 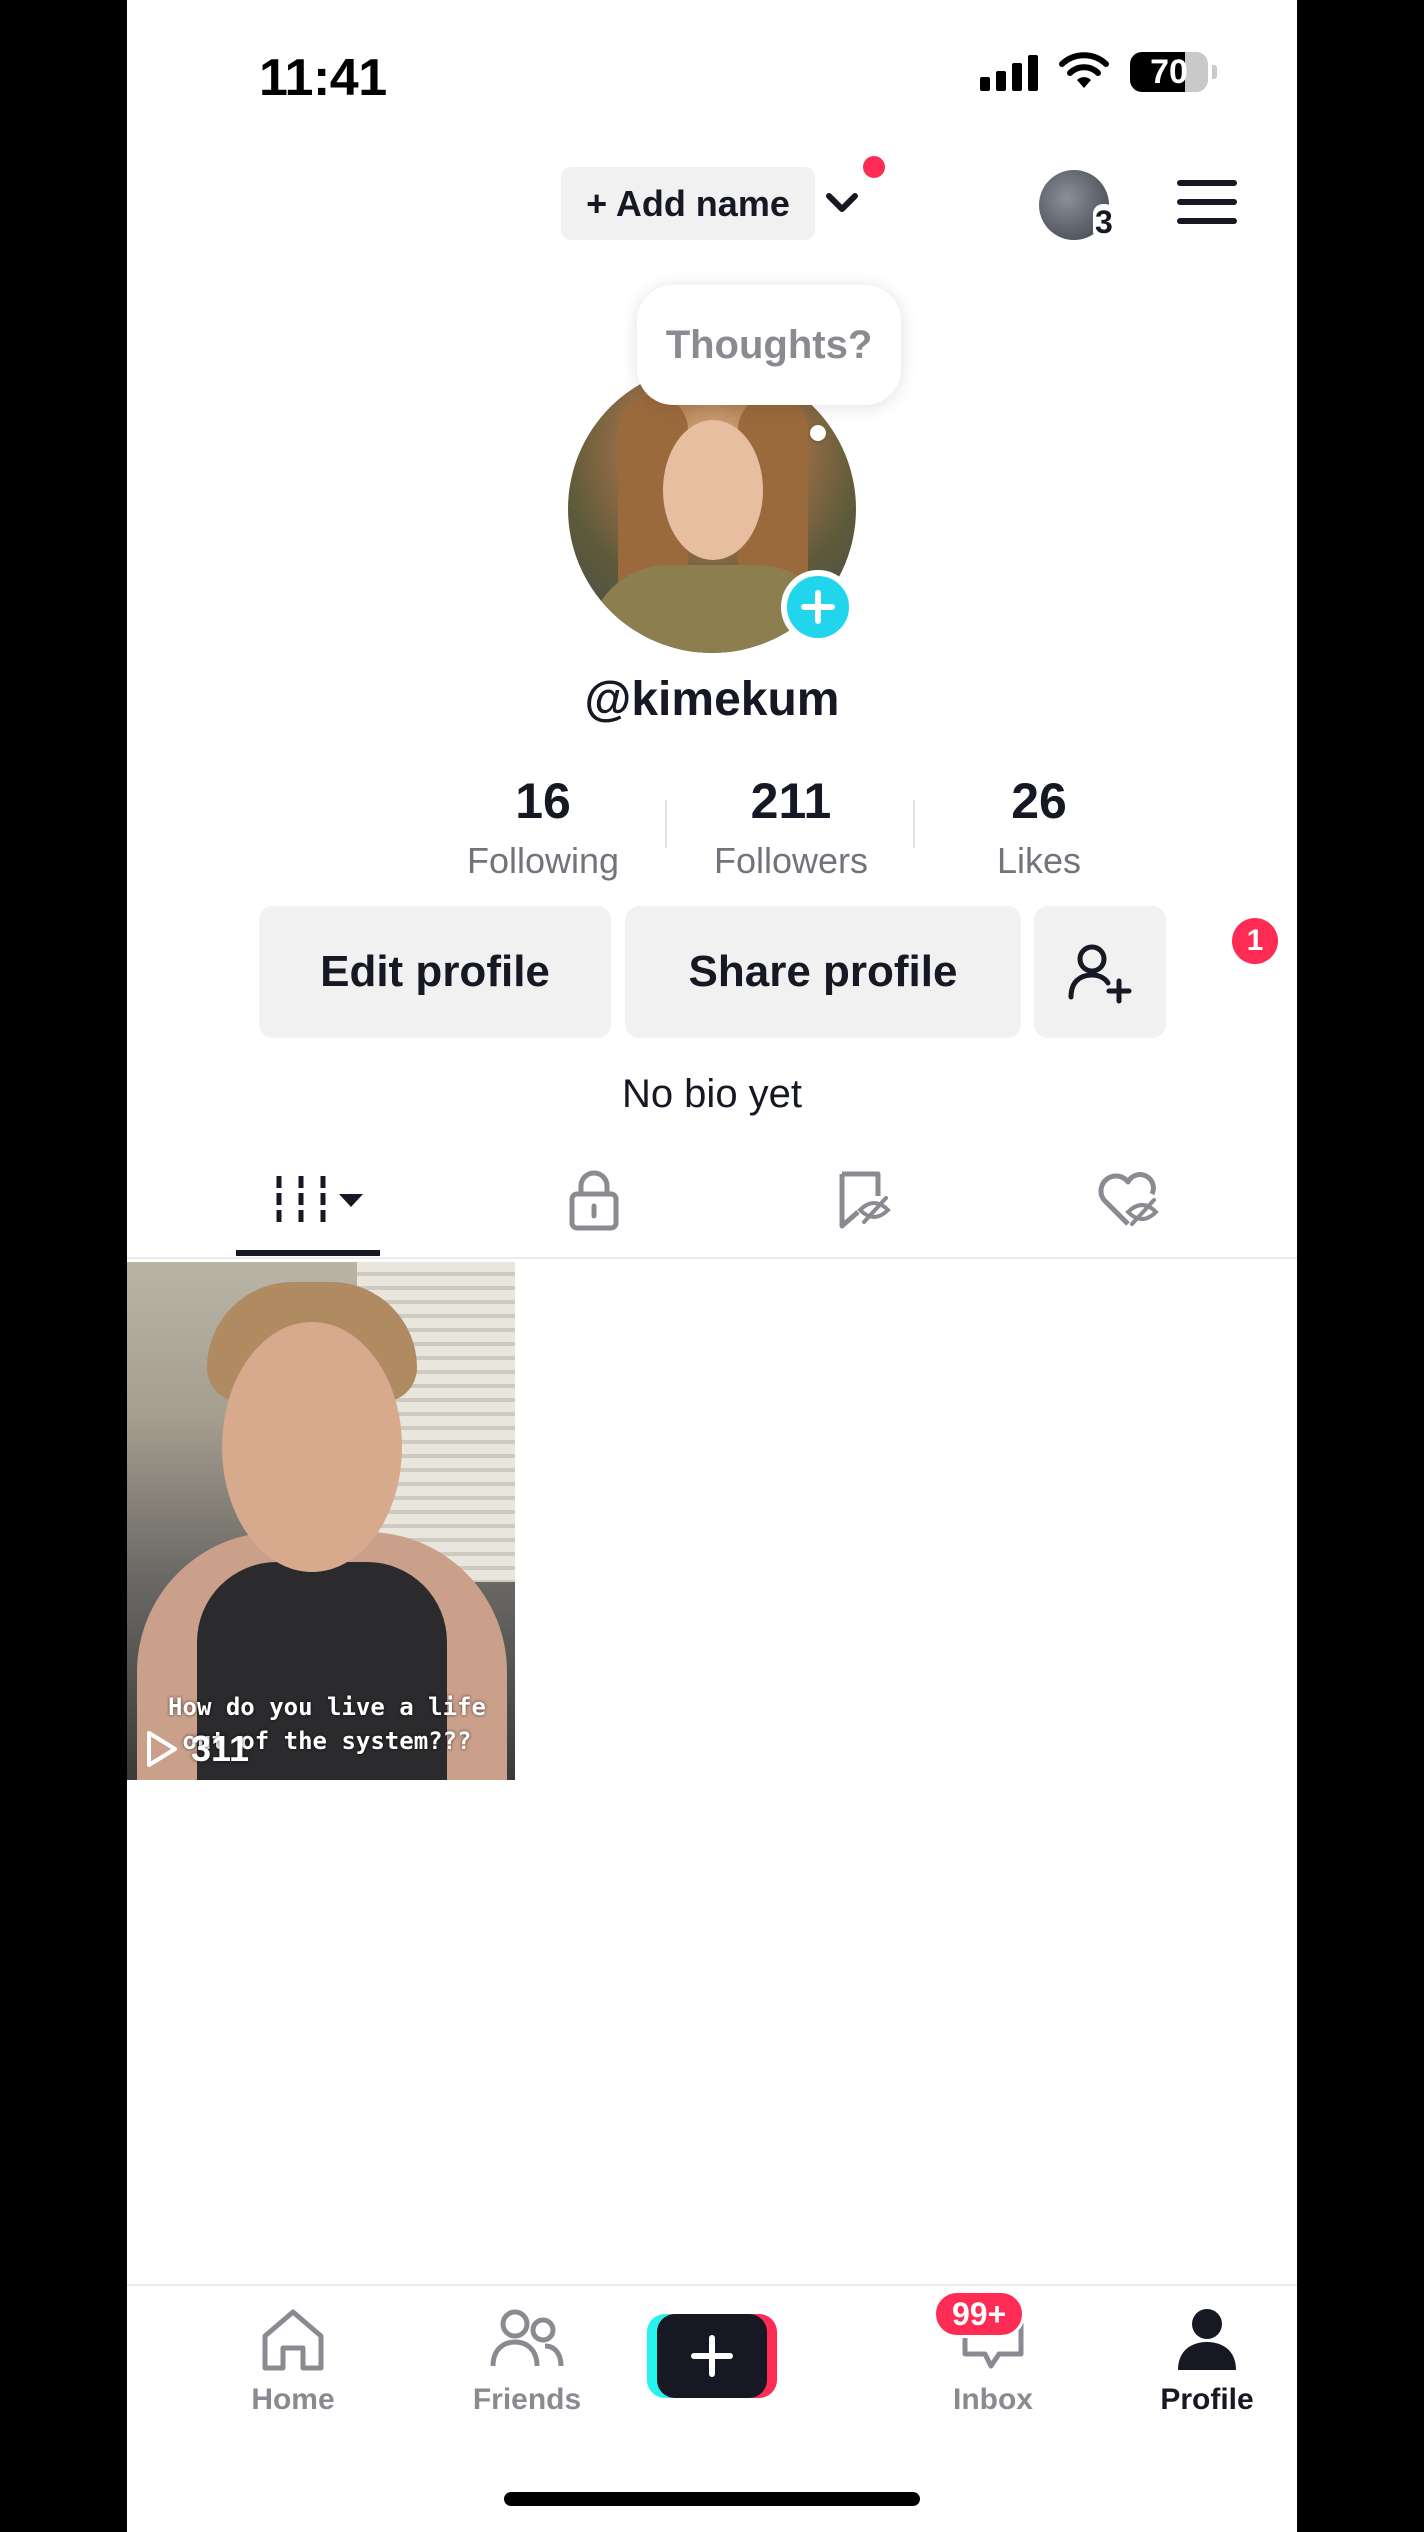 I want to click on stat-likes: 26 Likes, so click(x=1039, y=827).